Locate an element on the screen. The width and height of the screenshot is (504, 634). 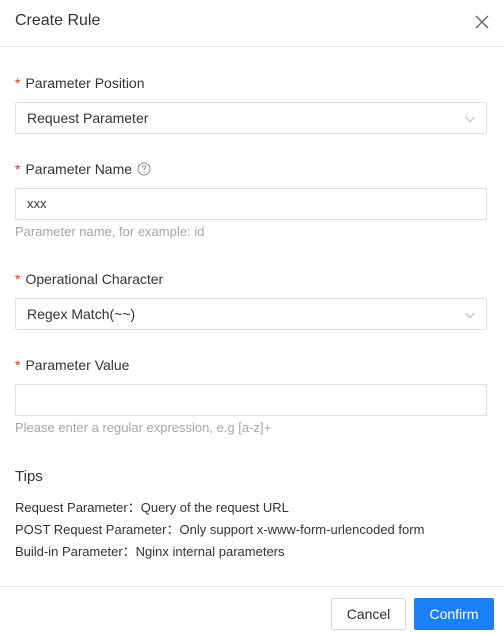
close-icon is located at coordinates (482, 22).